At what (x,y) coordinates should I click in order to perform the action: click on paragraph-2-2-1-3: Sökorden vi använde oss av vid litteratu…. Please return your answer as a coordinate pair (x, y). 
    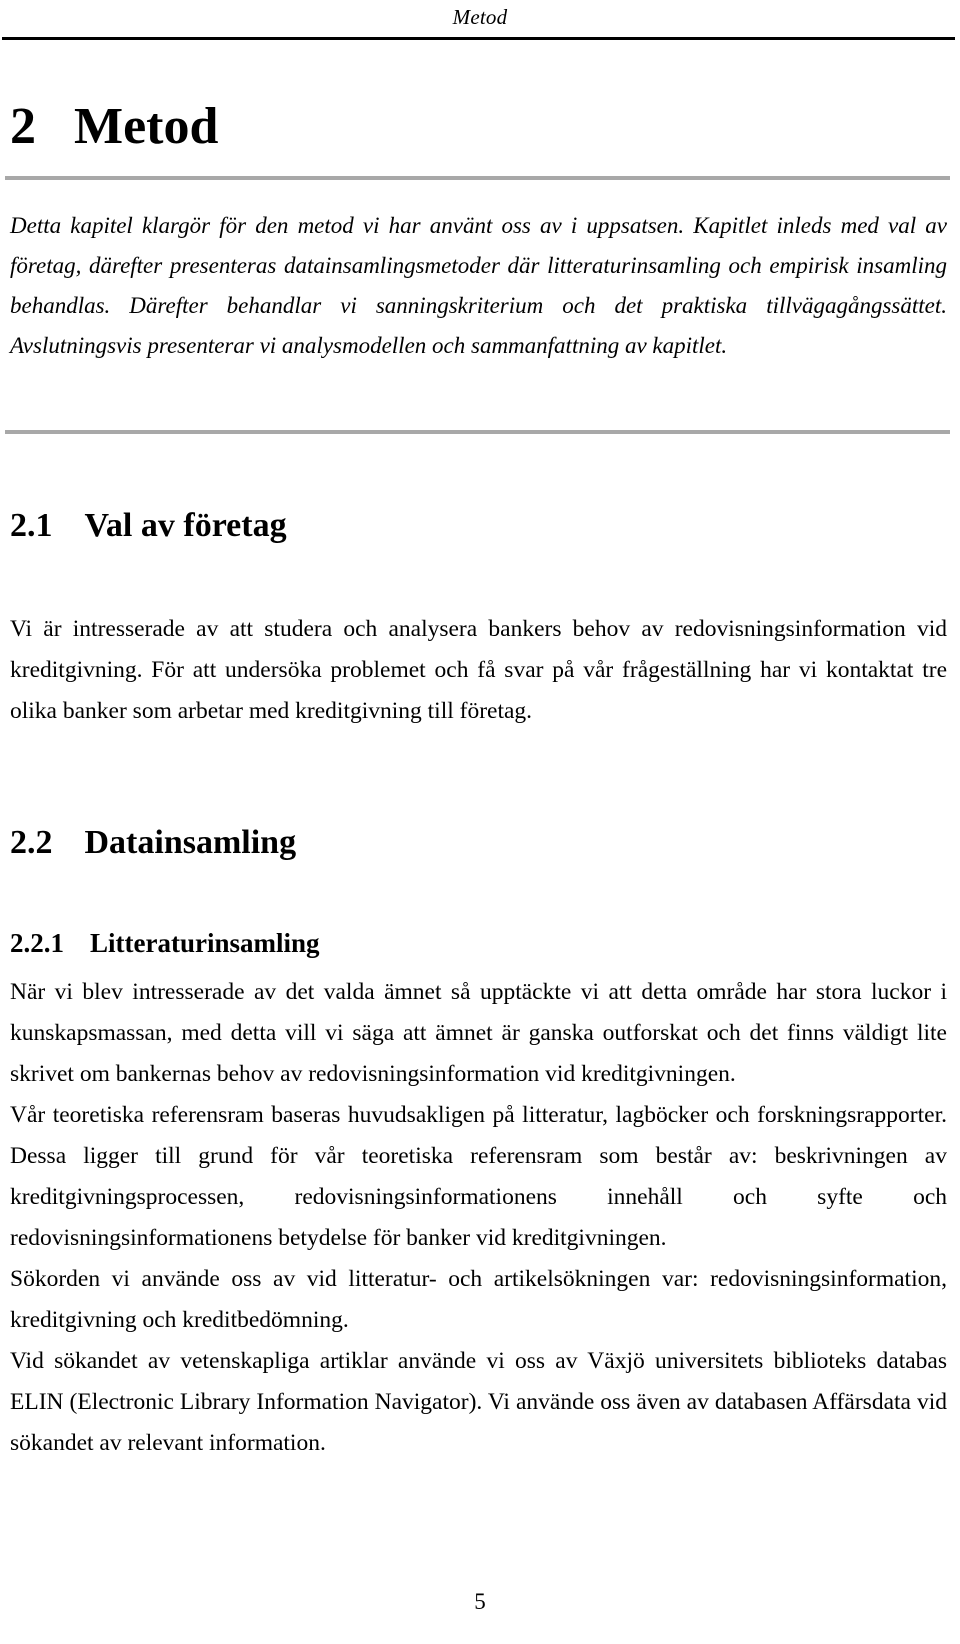
    Looking at the image, I should click on (478, 1299).